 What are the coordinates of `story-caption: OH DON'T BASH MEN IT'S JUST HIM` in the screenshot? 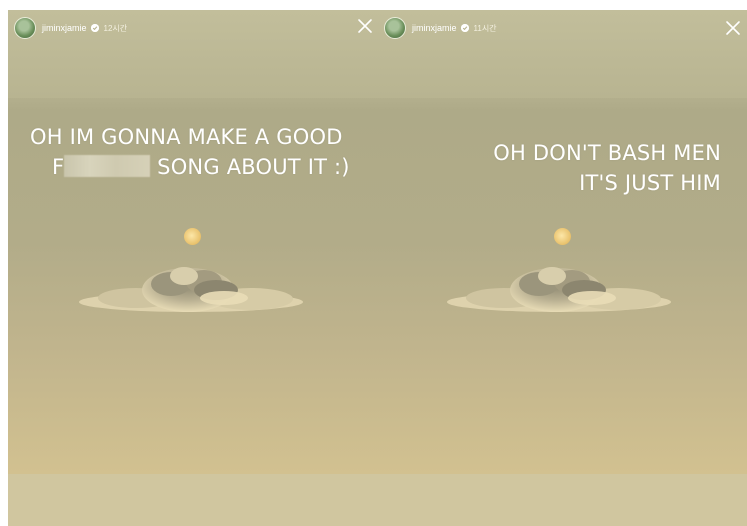 It's located at (561, 168).